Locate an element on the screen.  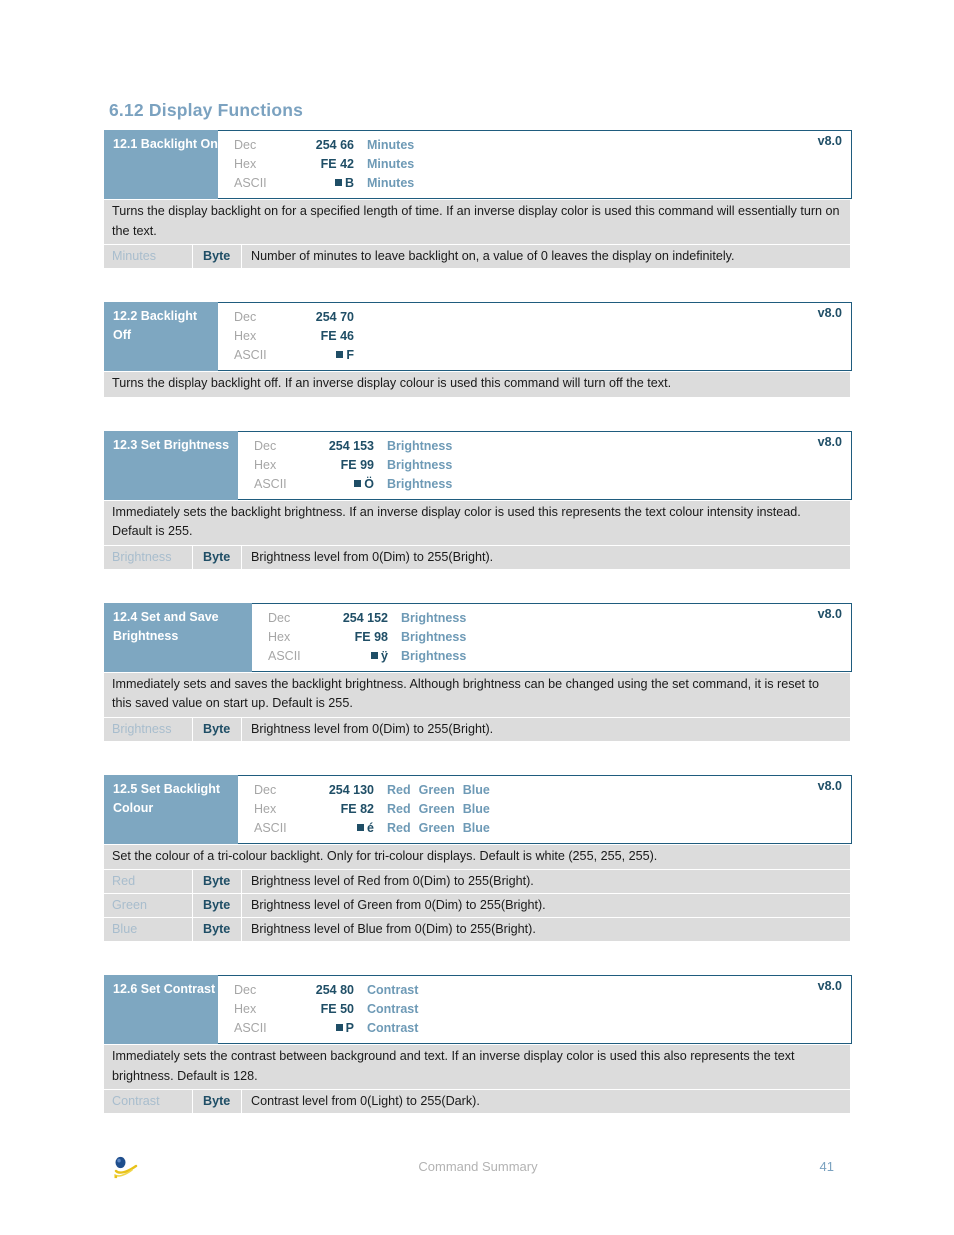
syntax-value: 254 66 is located at coordinates (334, 145).